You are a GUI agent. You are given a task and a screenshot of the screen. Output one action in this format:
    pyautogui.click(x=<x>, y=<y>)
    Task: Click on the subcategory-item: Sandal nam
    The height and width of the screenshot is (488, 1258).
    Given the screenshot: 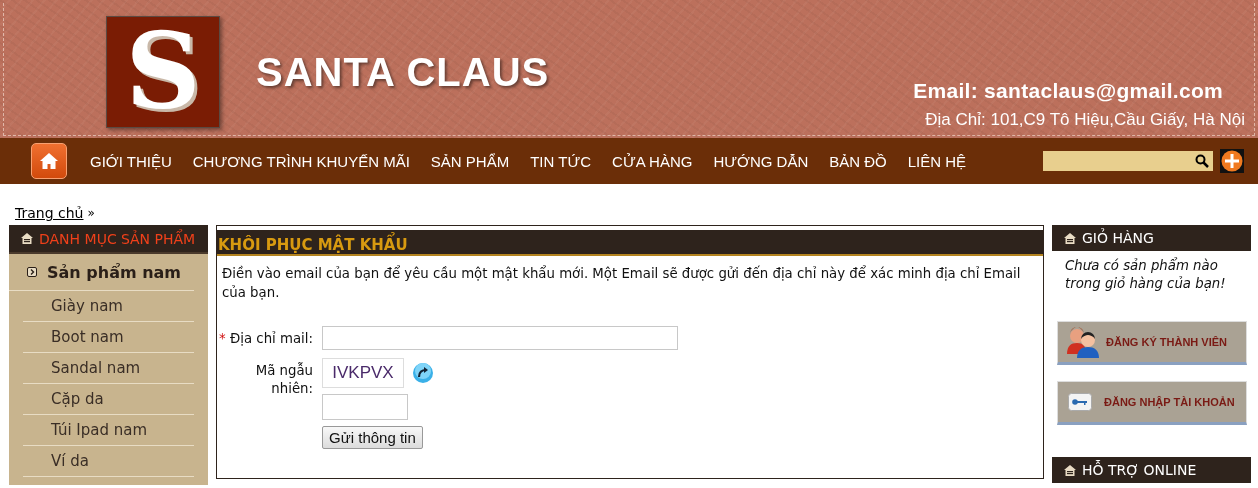 What is the action you would take?
    pyautogui.click(x=108, y=368)
    